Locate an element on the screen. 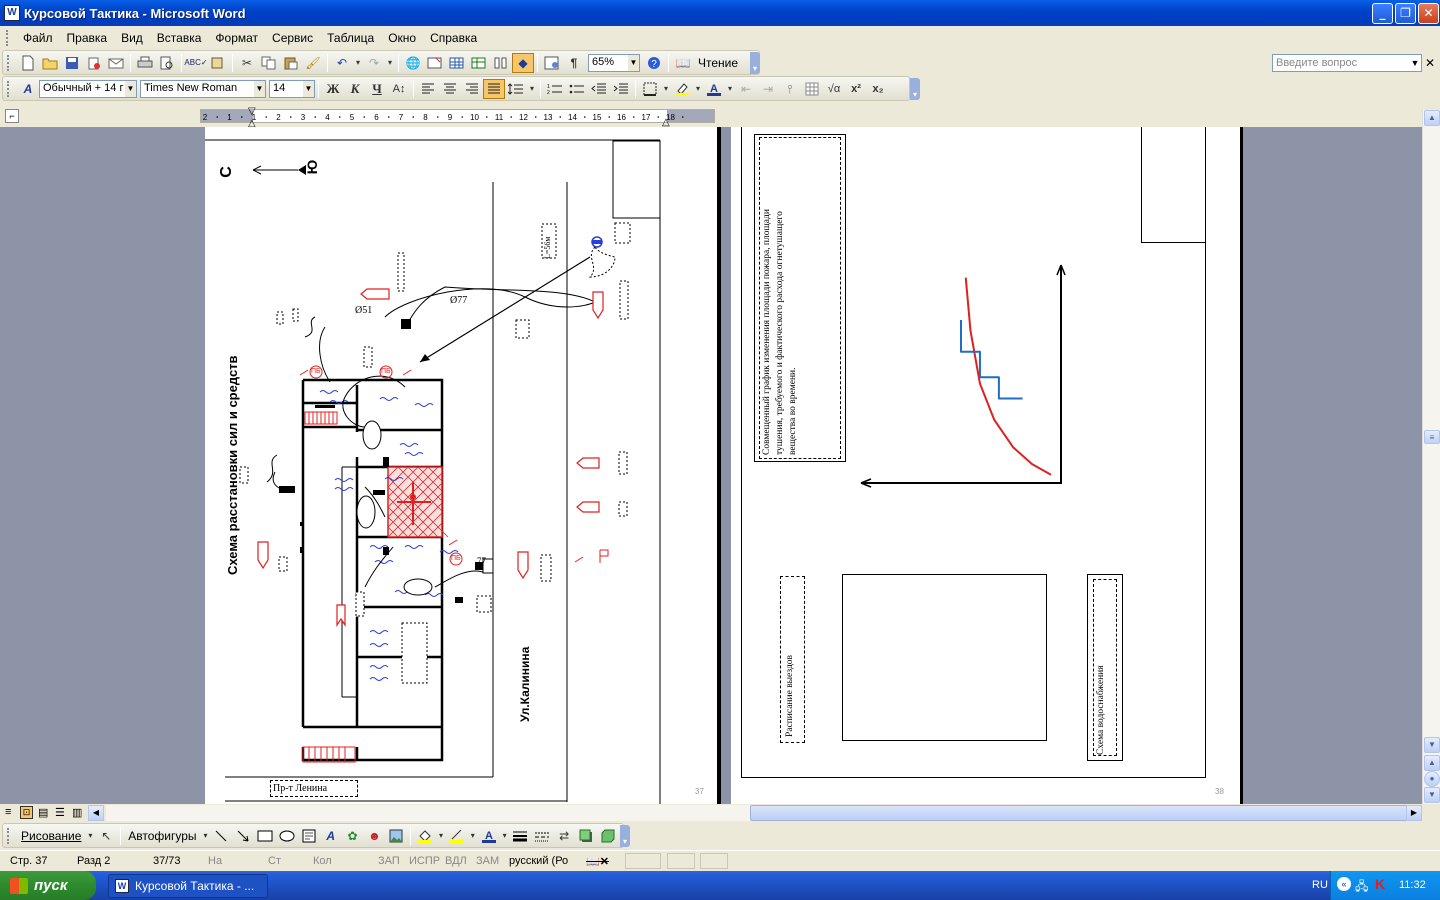 The width and height of the screenshot is (1440, 900). autoshapes-button: Автофигуры is located at coordinates (162, 836).